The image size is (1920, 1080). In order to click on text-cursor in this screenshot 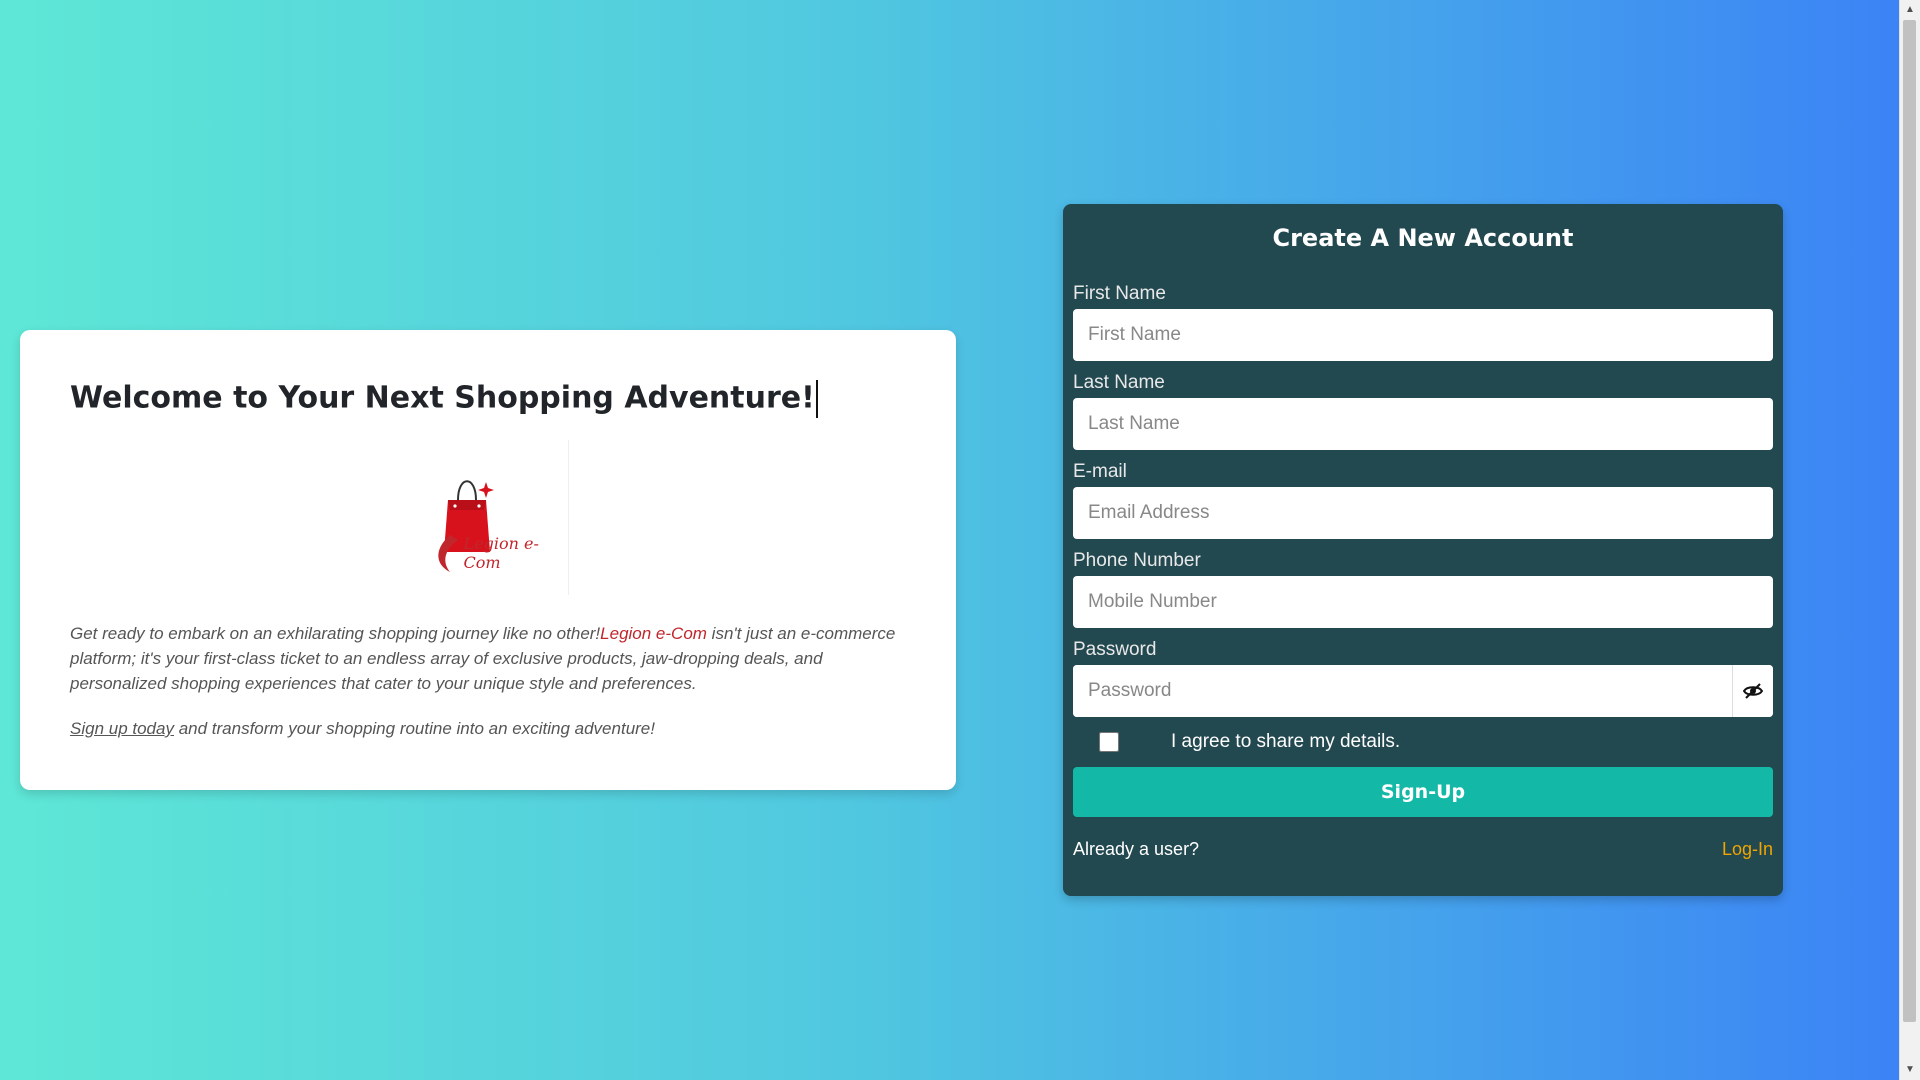, I will do `click(816, 399)`.